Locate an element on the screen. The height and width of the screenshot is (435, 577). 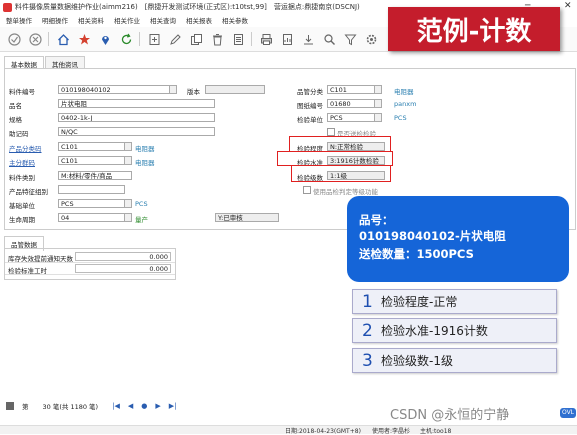
menu-item-data: 相关资料 is located at coordinates (91, 20).